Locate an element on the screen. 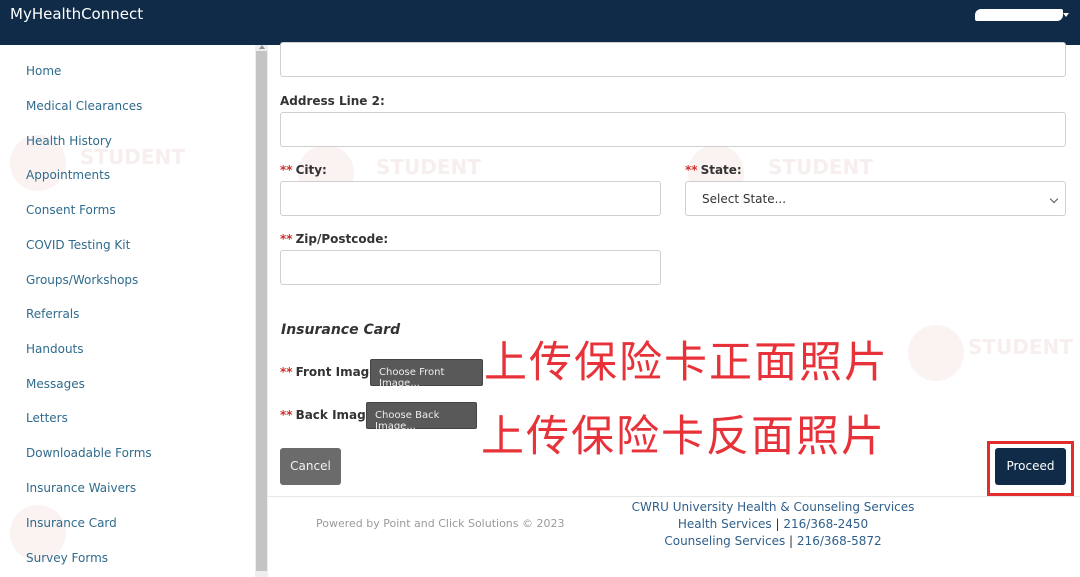 Image resolution: width=1080 pixels, height=577 pixels. zip-label: ** Zip/Postcode: is located at coordinates (334, 239).